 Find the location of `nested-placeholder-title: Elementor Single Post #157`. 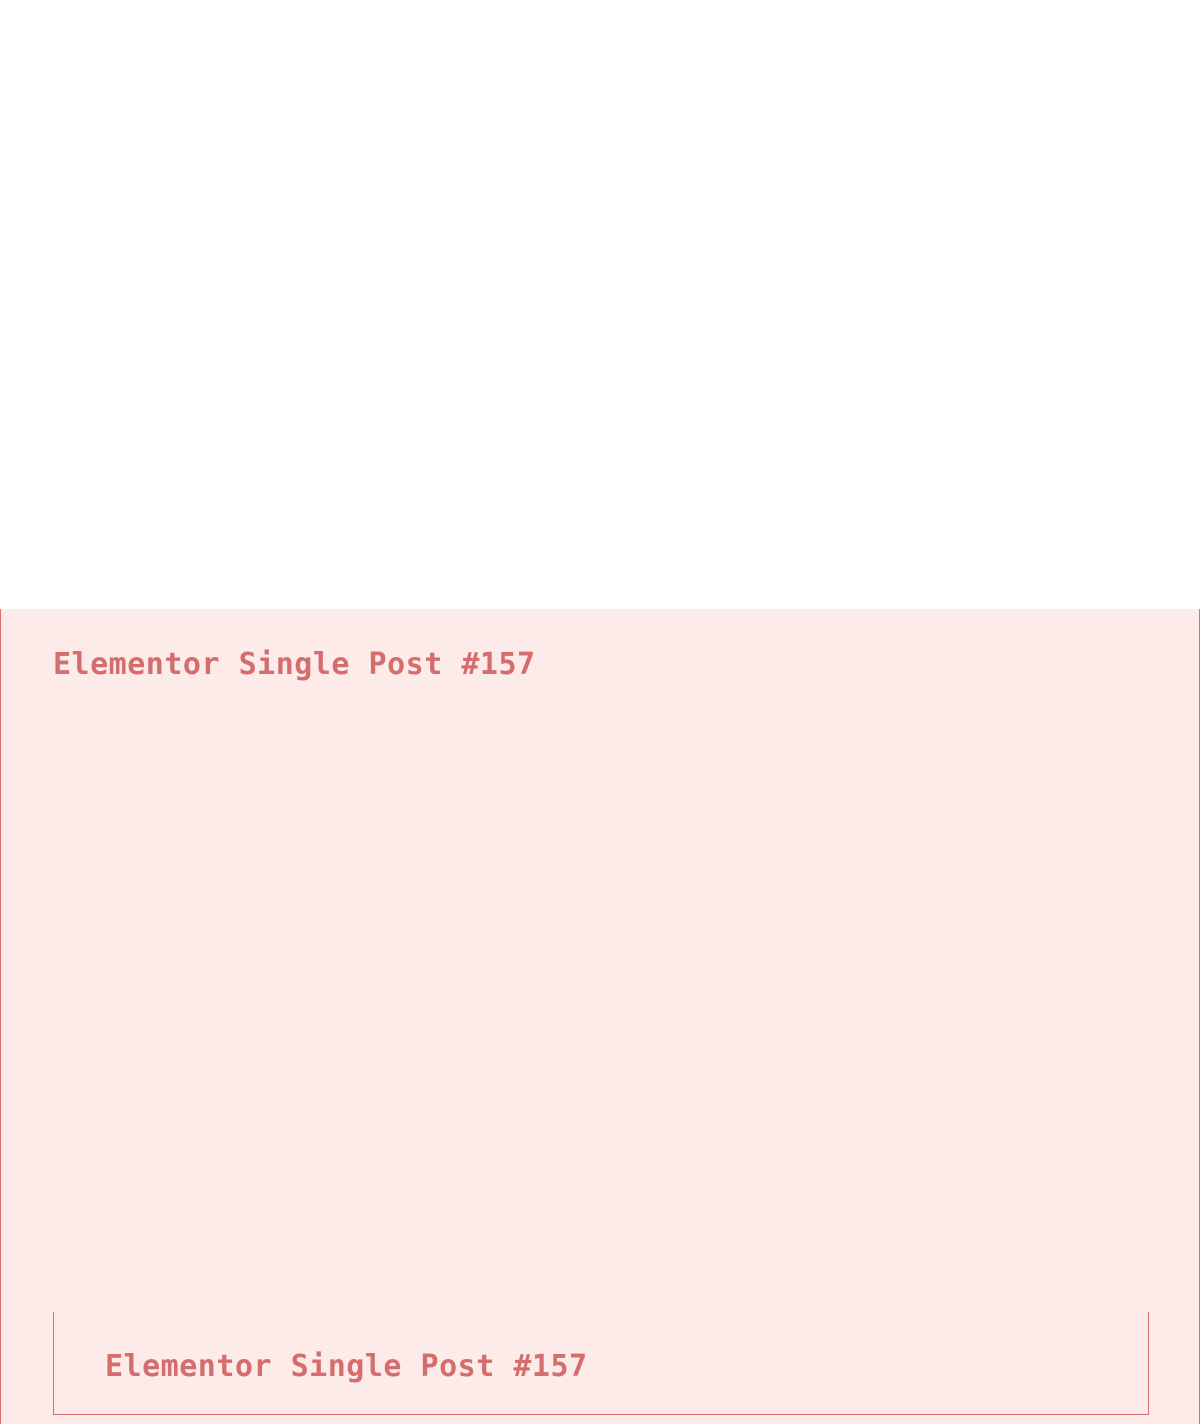

nested-placeholder-title: Elementor Single Post #157 is located at coordinates (346, 1366).